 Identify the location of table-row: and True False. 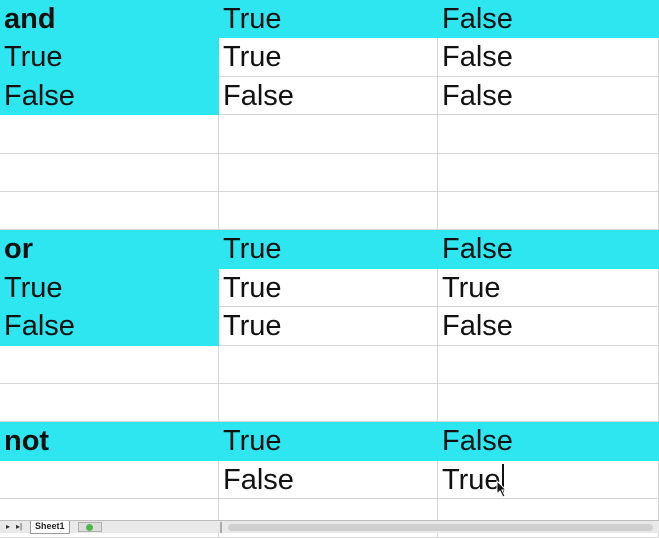
(329, 19).